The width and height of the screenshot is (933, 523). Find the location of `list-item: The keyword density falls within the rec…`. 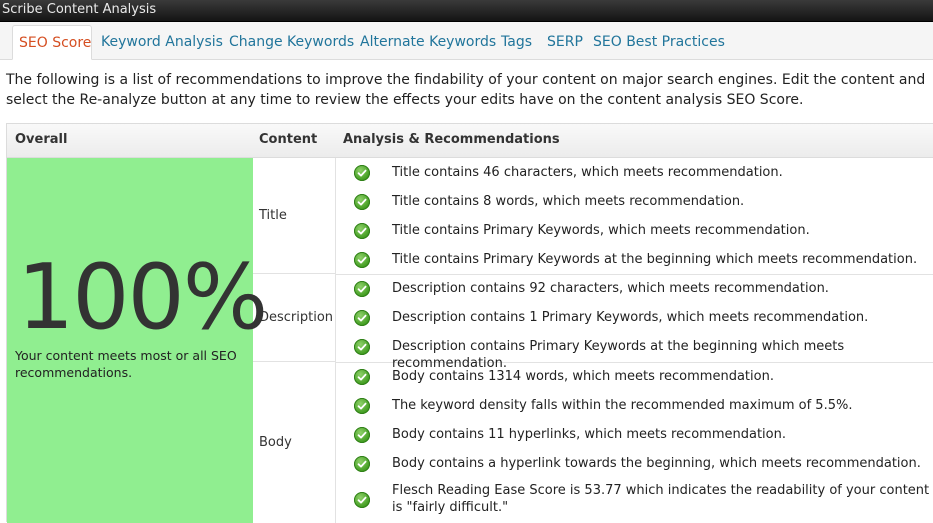

list-item: The keyword density falls within the rec… is located at coordinates (634, 405).